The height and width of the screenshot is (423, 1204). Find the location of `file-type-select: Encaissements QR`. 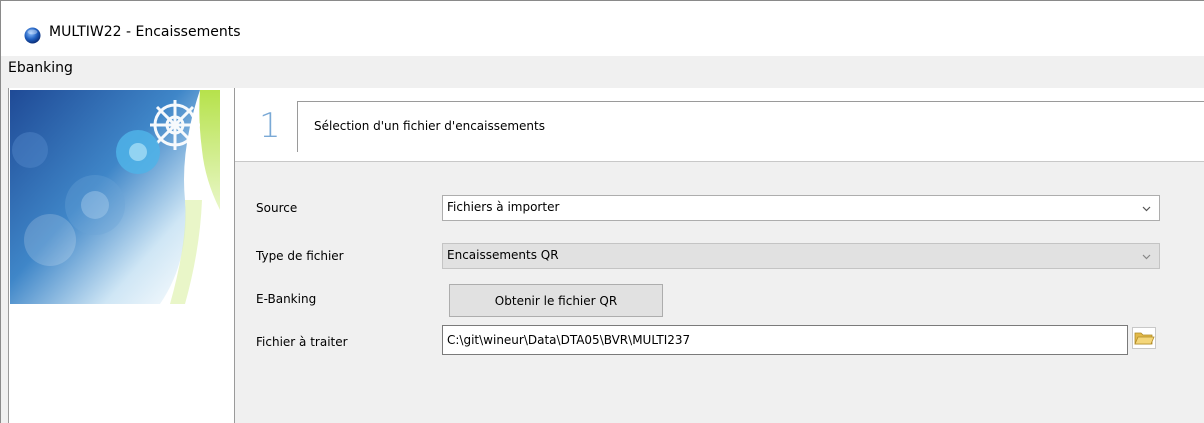

file-type-select: Encaissements QR is located at coordinates (801, 256).